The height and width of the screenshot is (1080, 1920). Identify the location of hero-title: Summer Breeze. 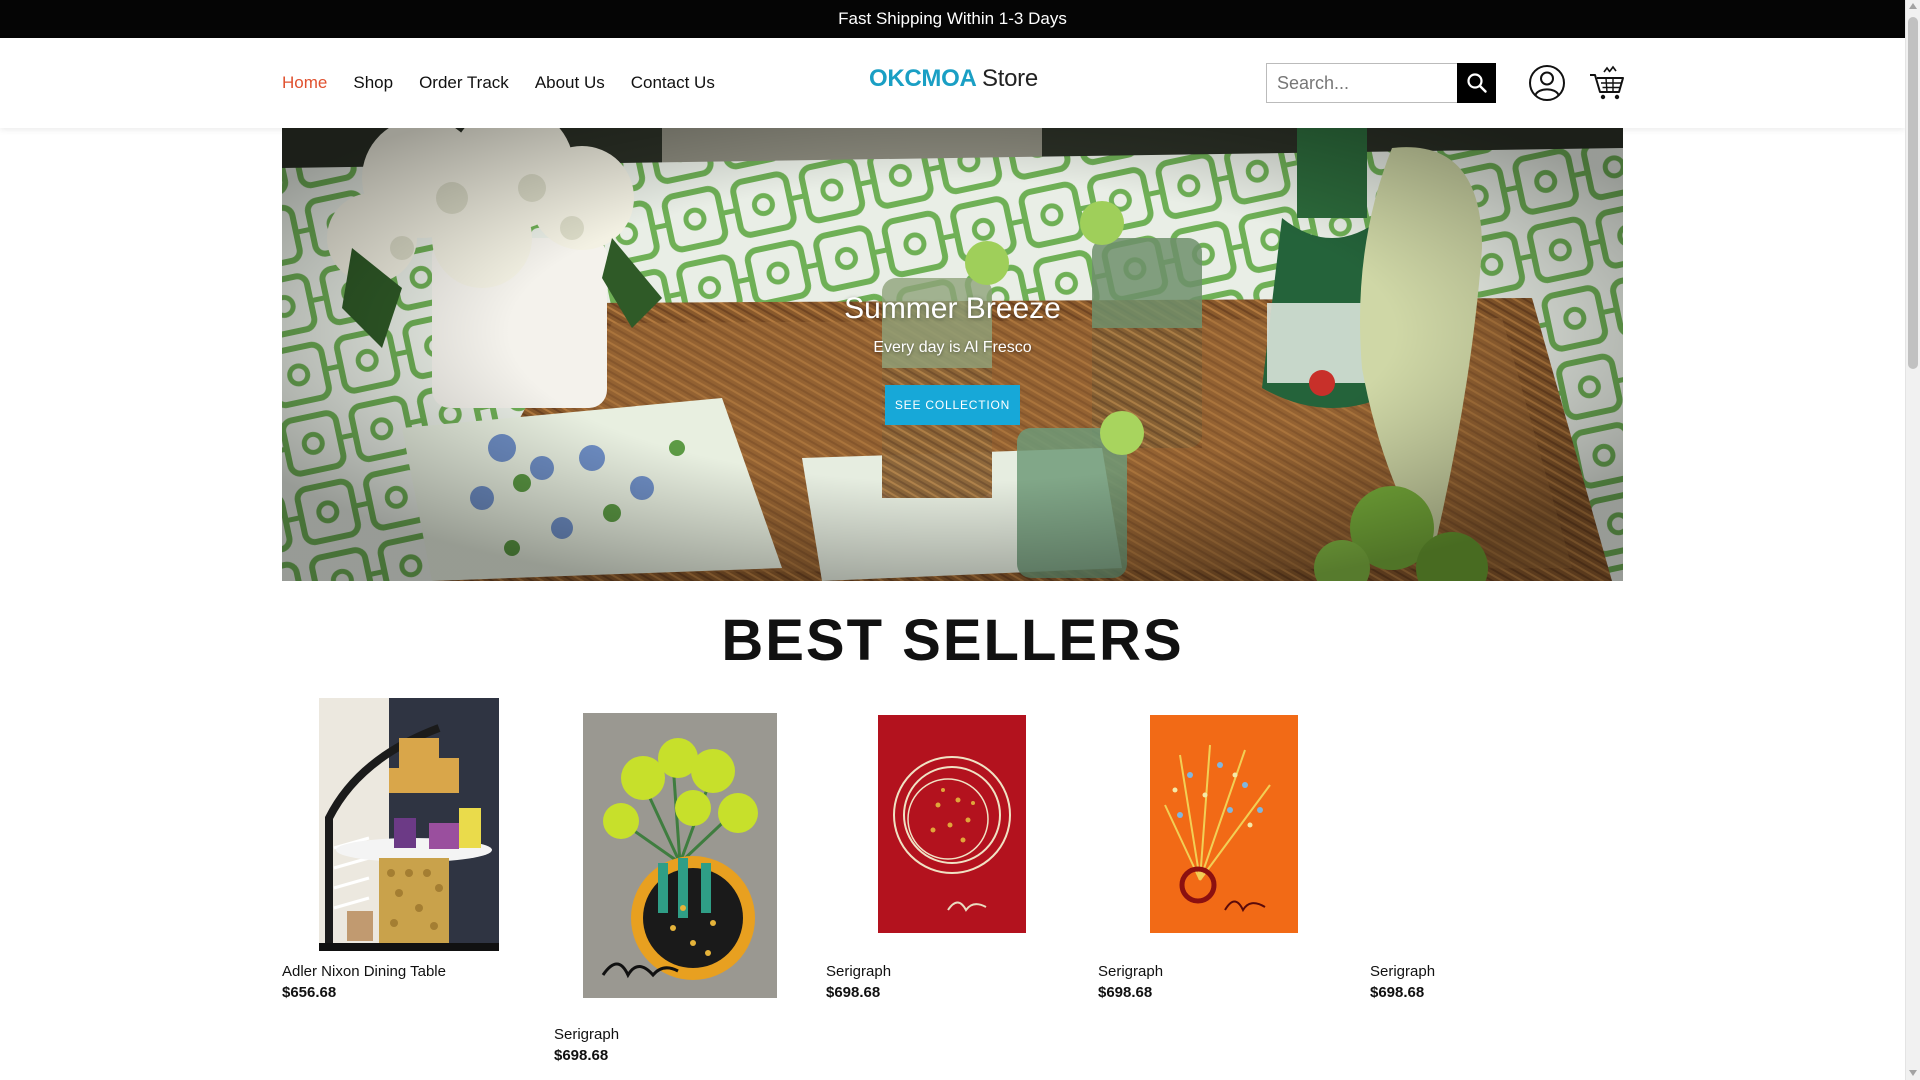
(952, 308).